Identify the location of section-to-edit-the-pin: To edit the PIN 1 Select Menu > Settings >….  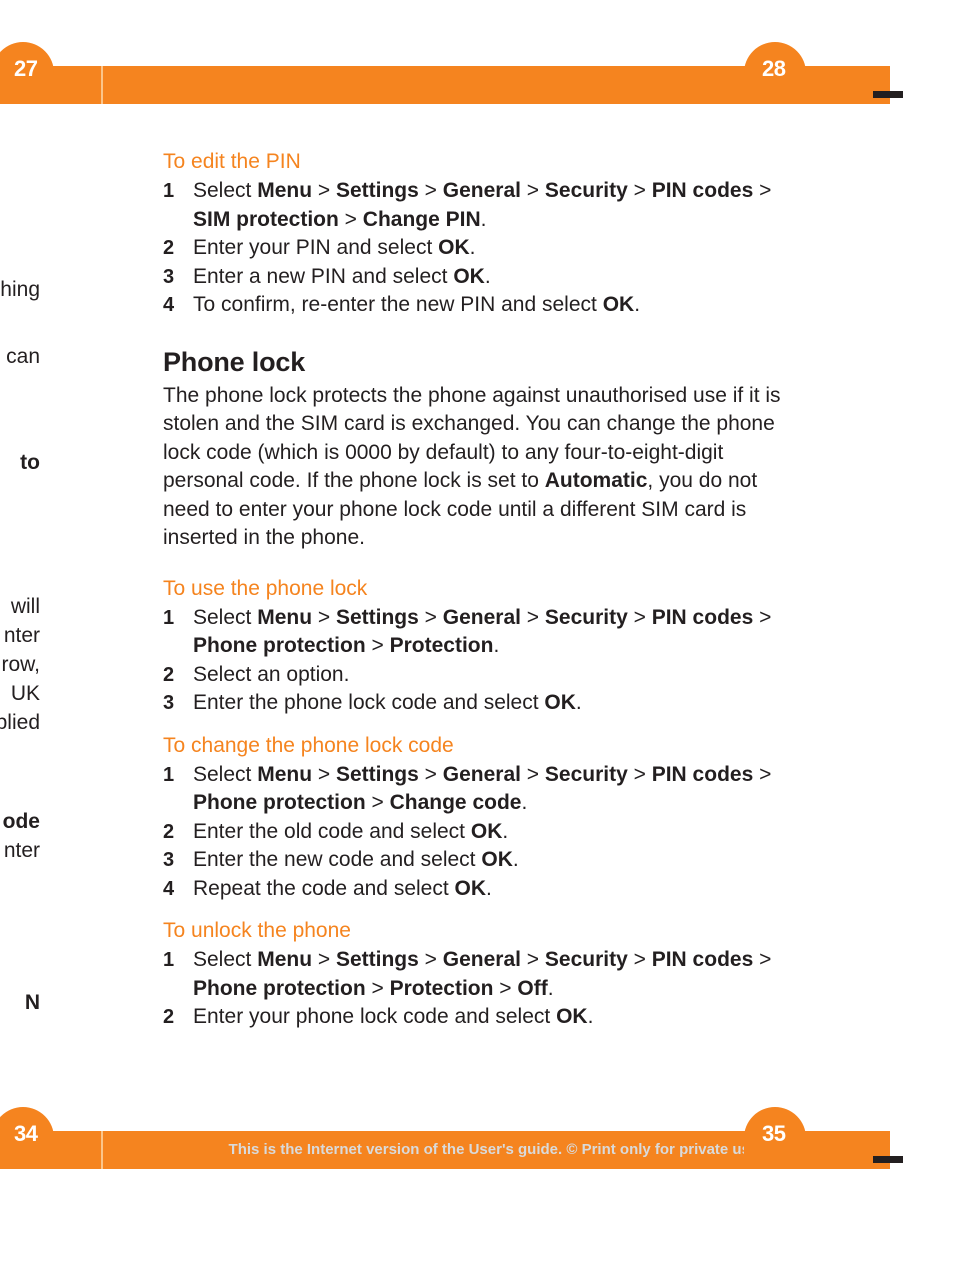
(483, 234).